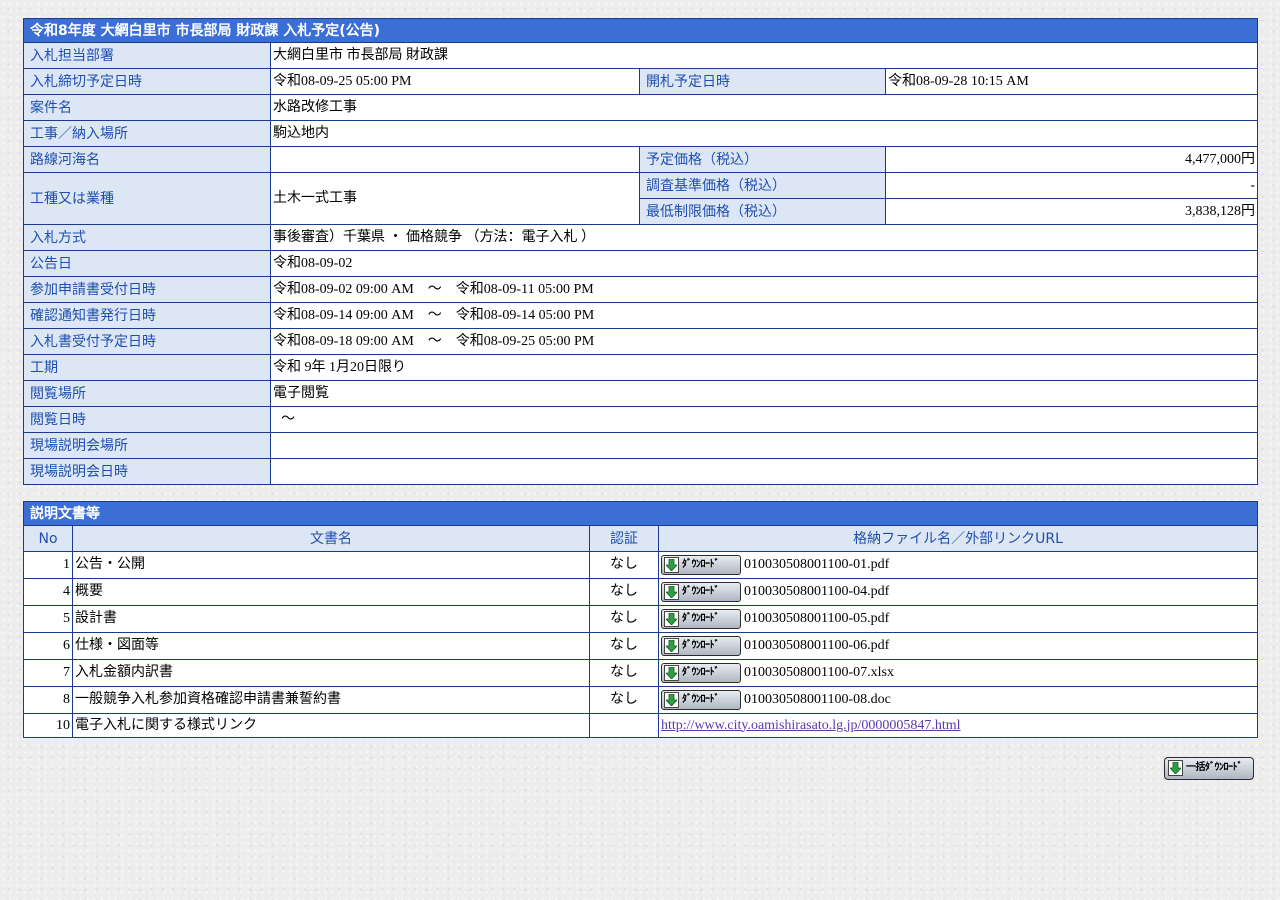 Image resolution: width=1280 pixels, height=900 pixels. What do you see at coordinates (764, 237) in the screenshot?
I see `method-value: 事後審査）千葉県 ・ 価格競争 （方法：電子入札 ）` at bounding box center [764, 237].